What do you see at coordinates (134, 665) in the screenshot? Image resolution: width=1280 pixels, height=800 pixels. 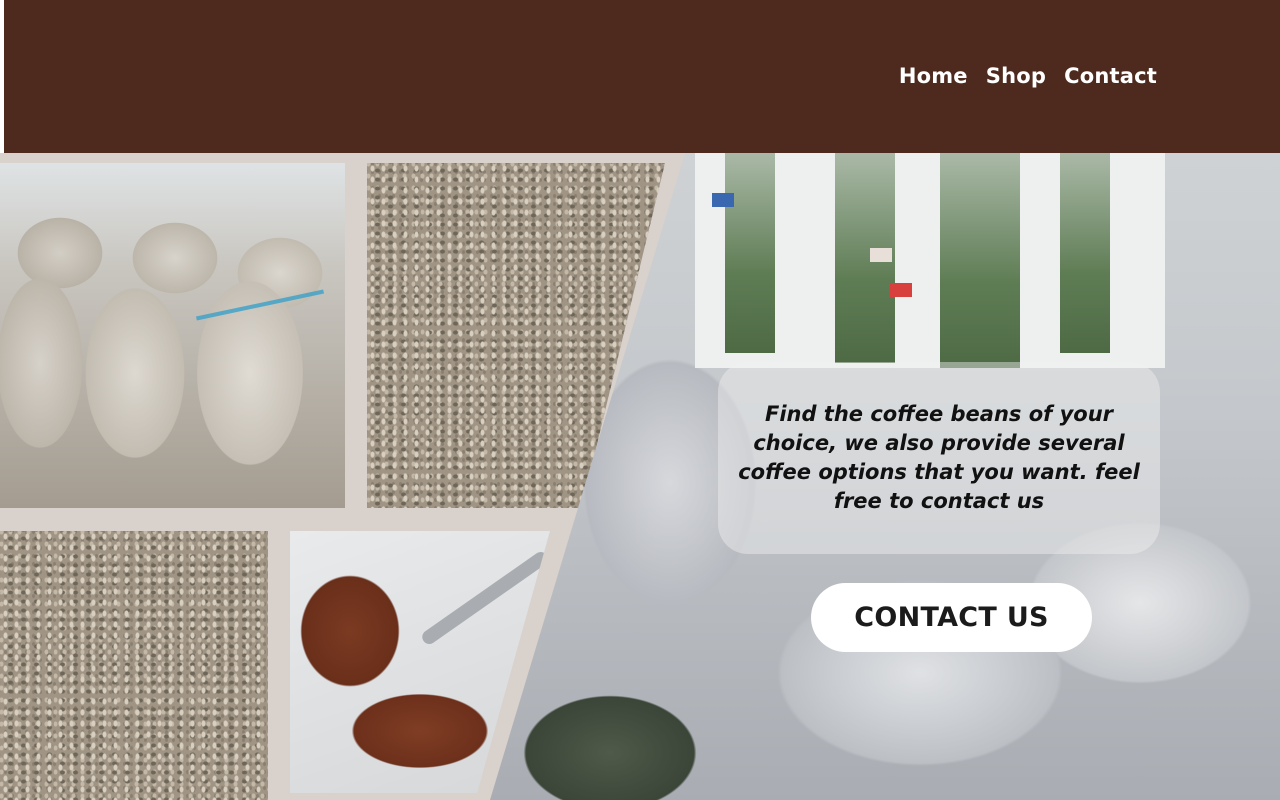 I see `green-beans-closeup-photo` at bounding box center [134, 665].